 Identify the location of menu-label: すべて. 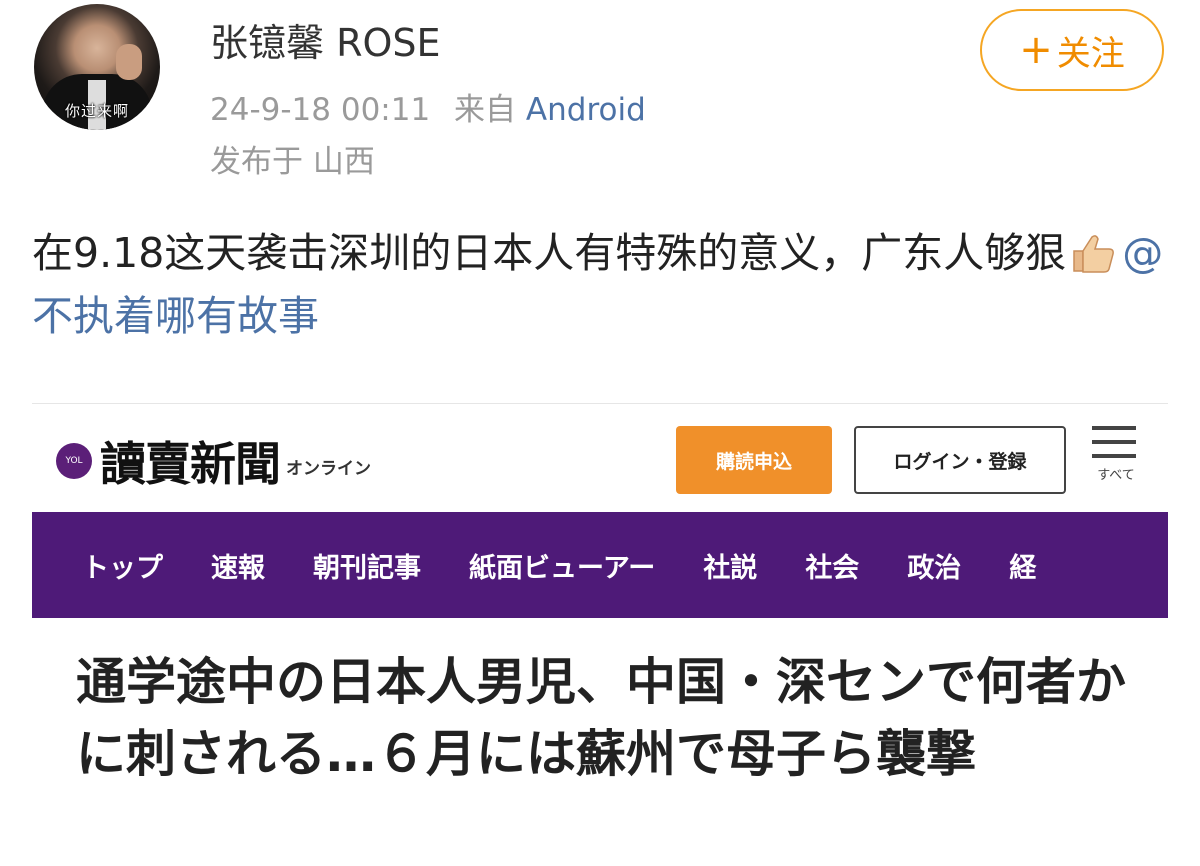
(1116, 475).